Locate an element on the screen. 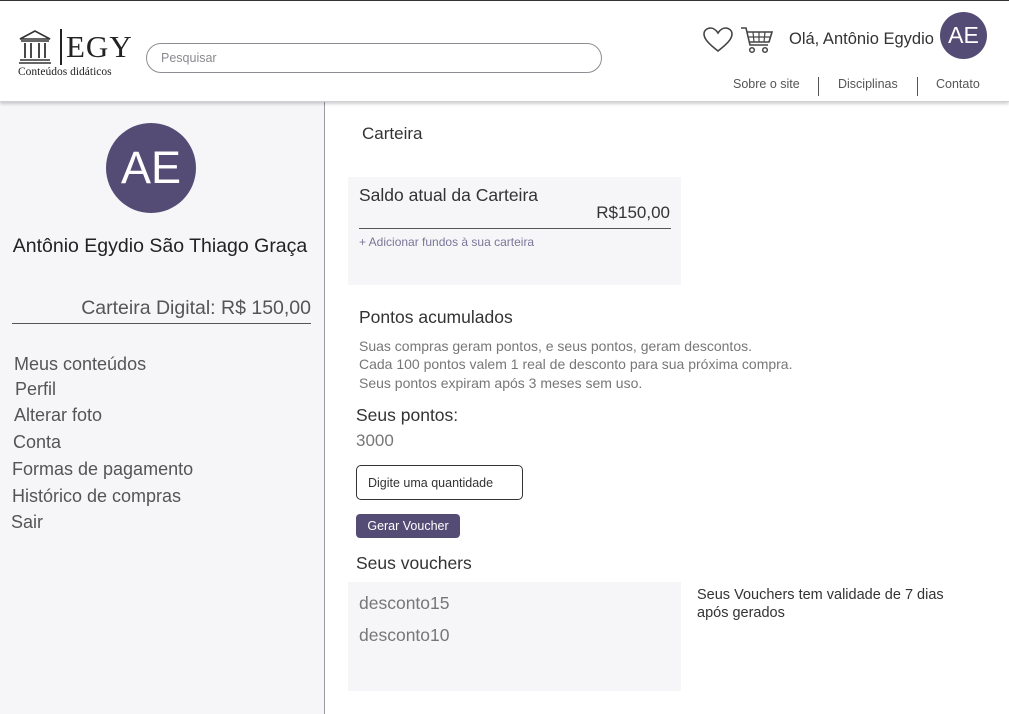  add-funds-link: + Adicionar fundos à sua carteira is located at coordinates (446, 242).